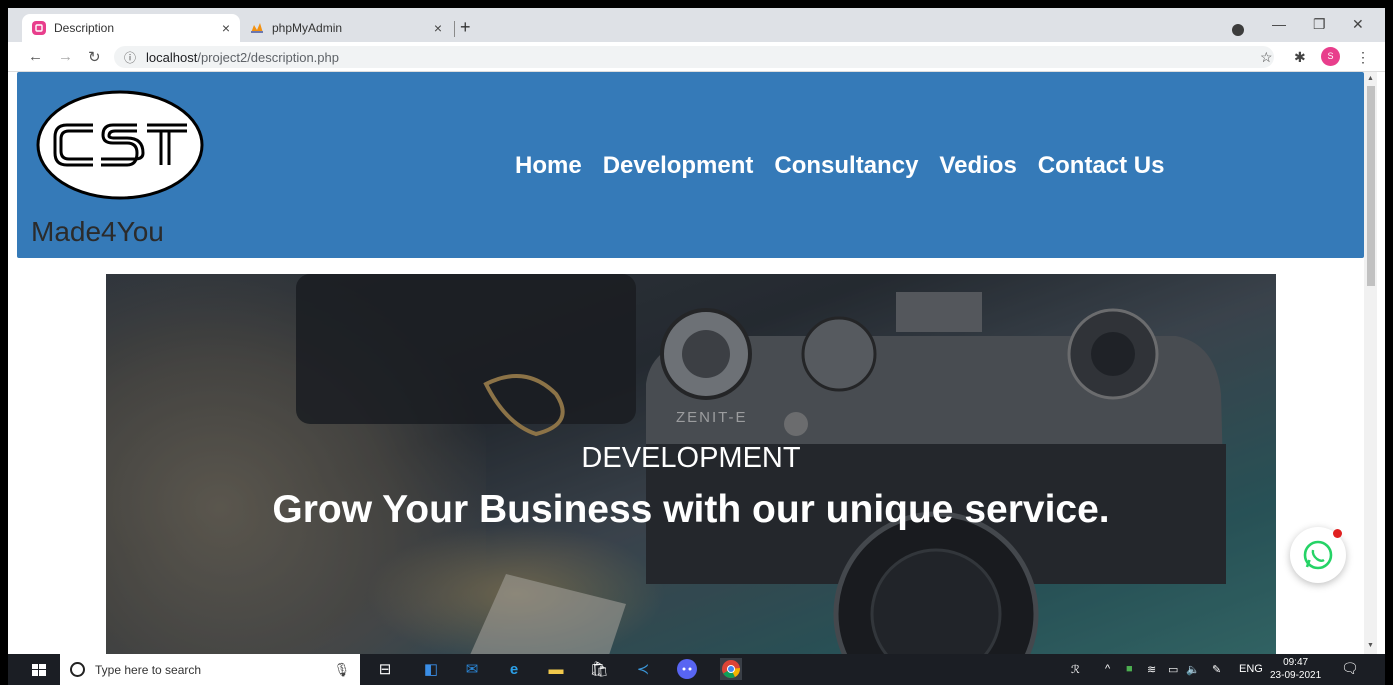 The height and width of the screenshot is (685, 1393). I want to click on menu-kebab-icon: ⋮, so click(1363, 57).